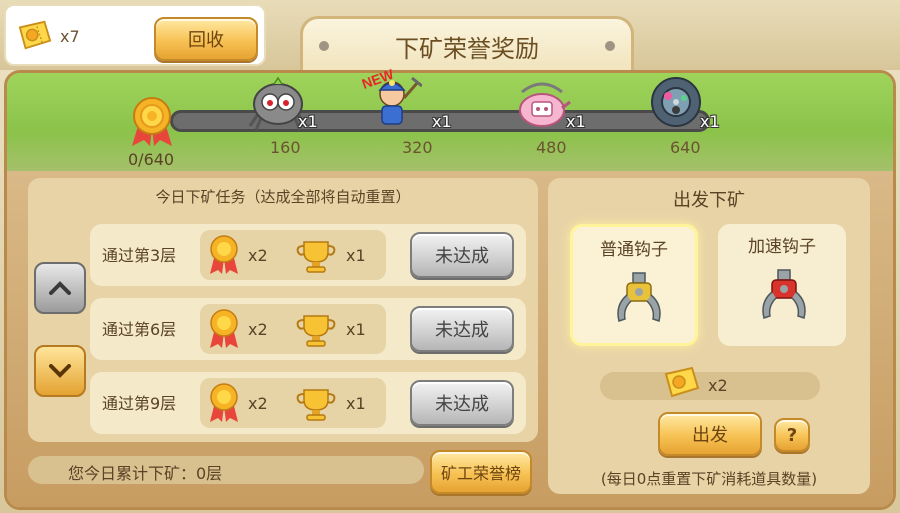 This screenshot has width=900, height=513. I want to click on scroll-down-button, so click(60, 371).